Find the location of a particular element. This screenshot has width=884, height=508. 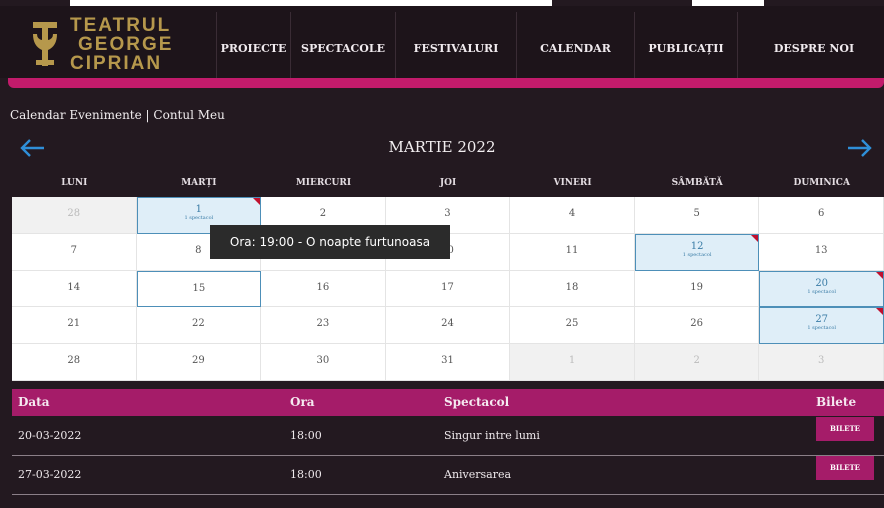

calendar-day: 19 is located at coordinates (697, 289).